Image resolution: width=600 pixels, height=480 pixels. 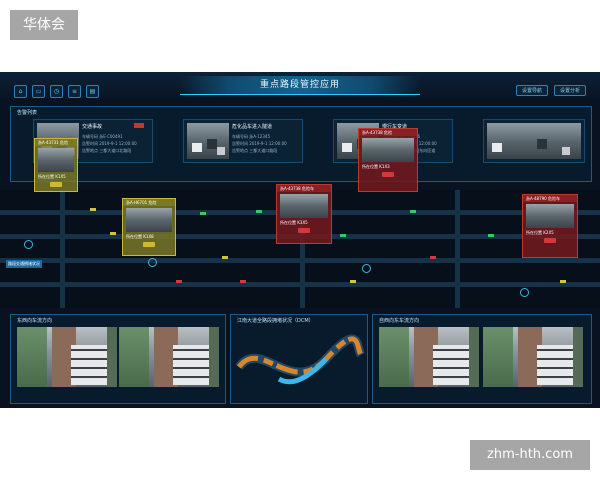 What do you see at coordinates (139, 125) in the screenshot?
I see `alert-badge` at bounding box center [139, 125].